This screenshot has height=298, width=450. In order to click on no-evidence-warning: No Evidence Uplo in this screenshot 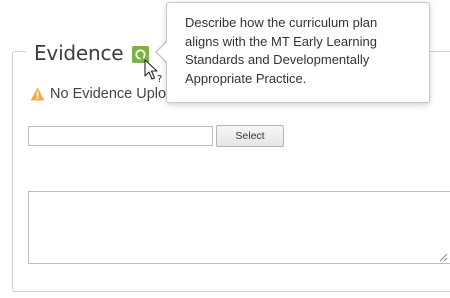, I will do `click(98, 94)`.